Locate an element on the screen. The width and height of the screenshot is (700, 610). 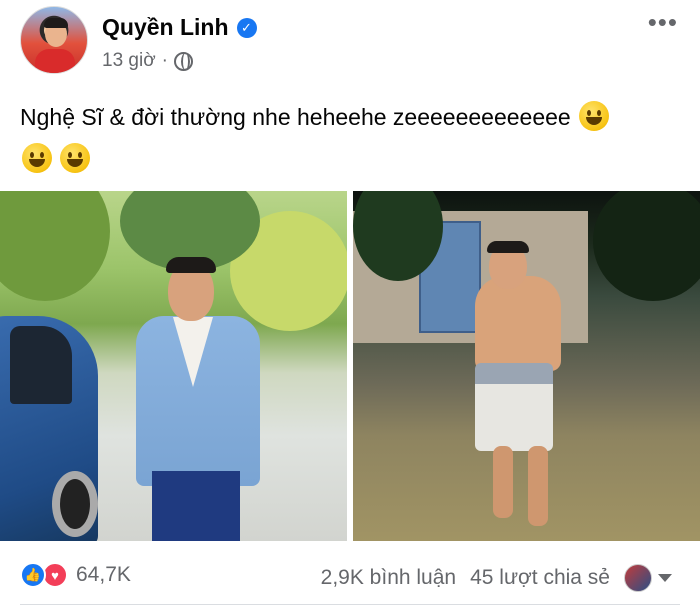
viewer-avatar is located at coordinates (638, 578).